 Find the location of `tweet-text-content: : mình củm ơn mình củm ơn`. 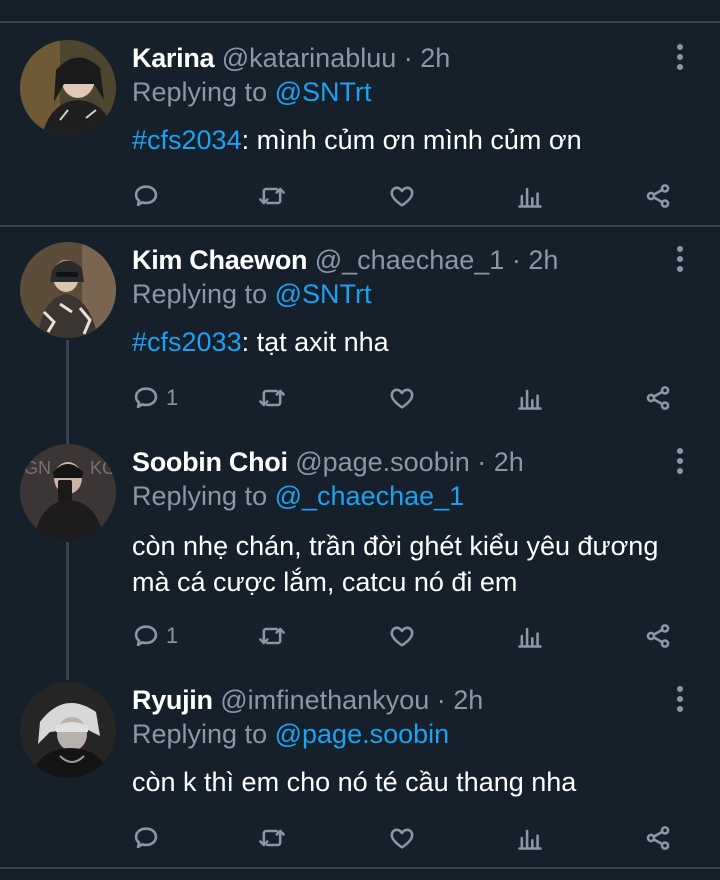

tweet-text-content: : mình củm ơn mình củm ơn is located at coordinates (411, 140).